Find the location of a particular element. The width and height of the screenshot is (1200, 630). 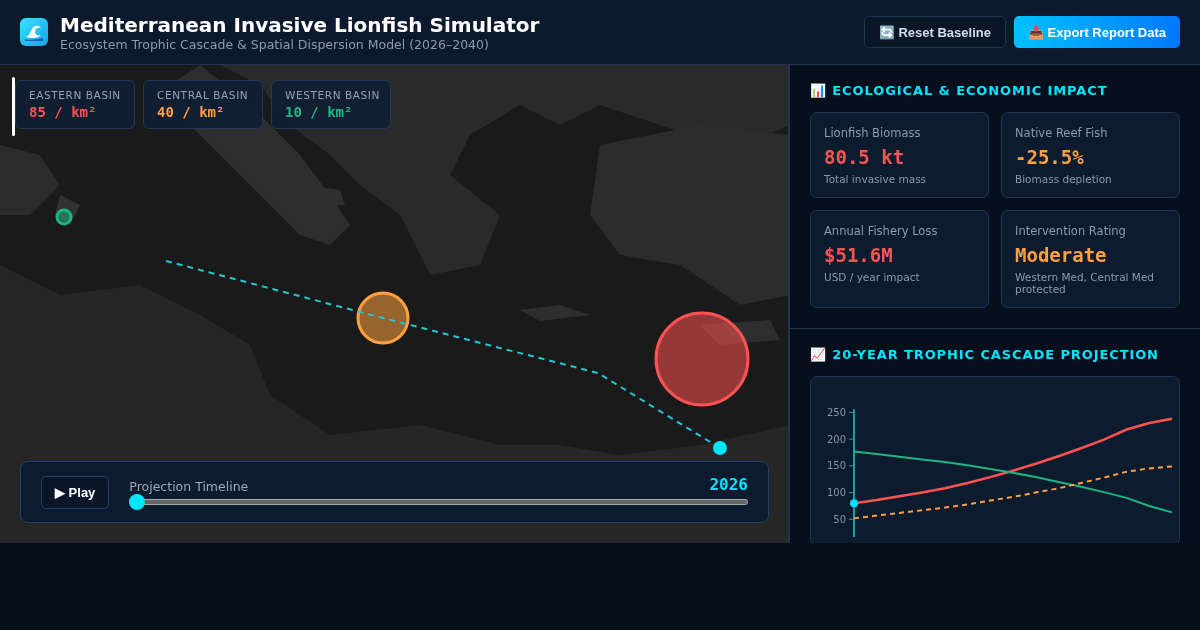

metric-value: Moderate is located at coordinates (1061, 255).